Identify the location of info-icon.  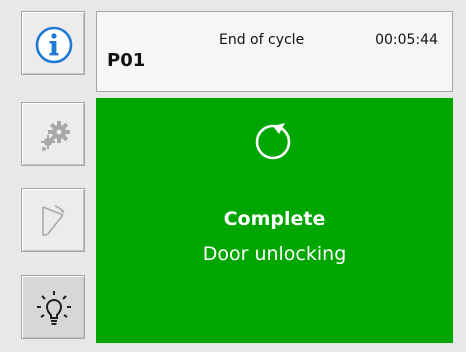
(54, 45).